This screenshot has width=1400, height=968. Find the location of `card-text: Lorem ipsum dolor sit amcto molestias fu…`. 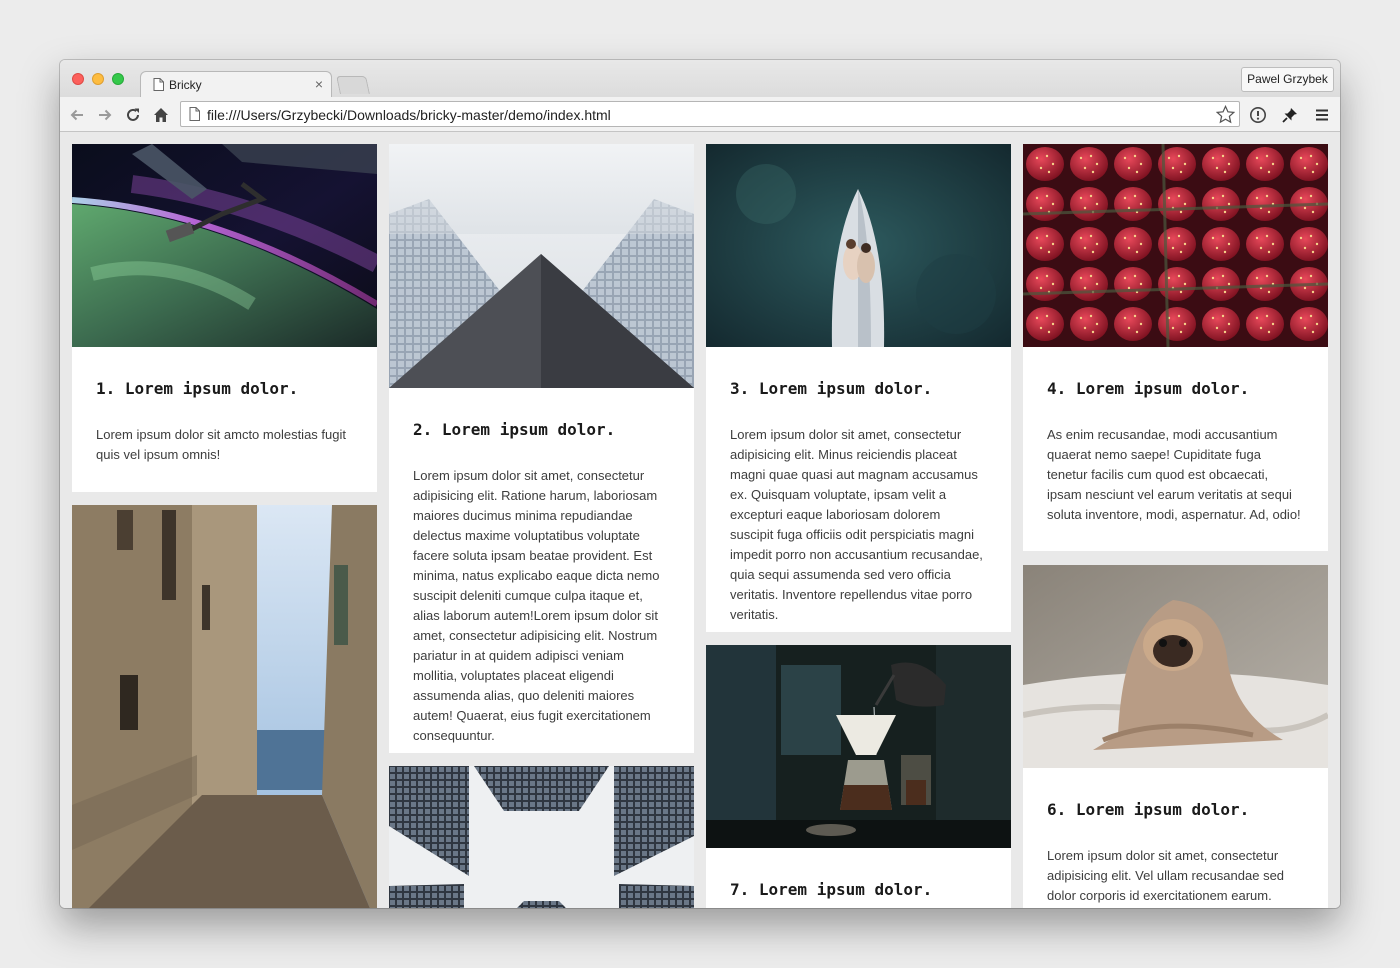

card-text: Lorem ipsum dolor sit amcto molestias fu… is located at coordinates (221, 444).